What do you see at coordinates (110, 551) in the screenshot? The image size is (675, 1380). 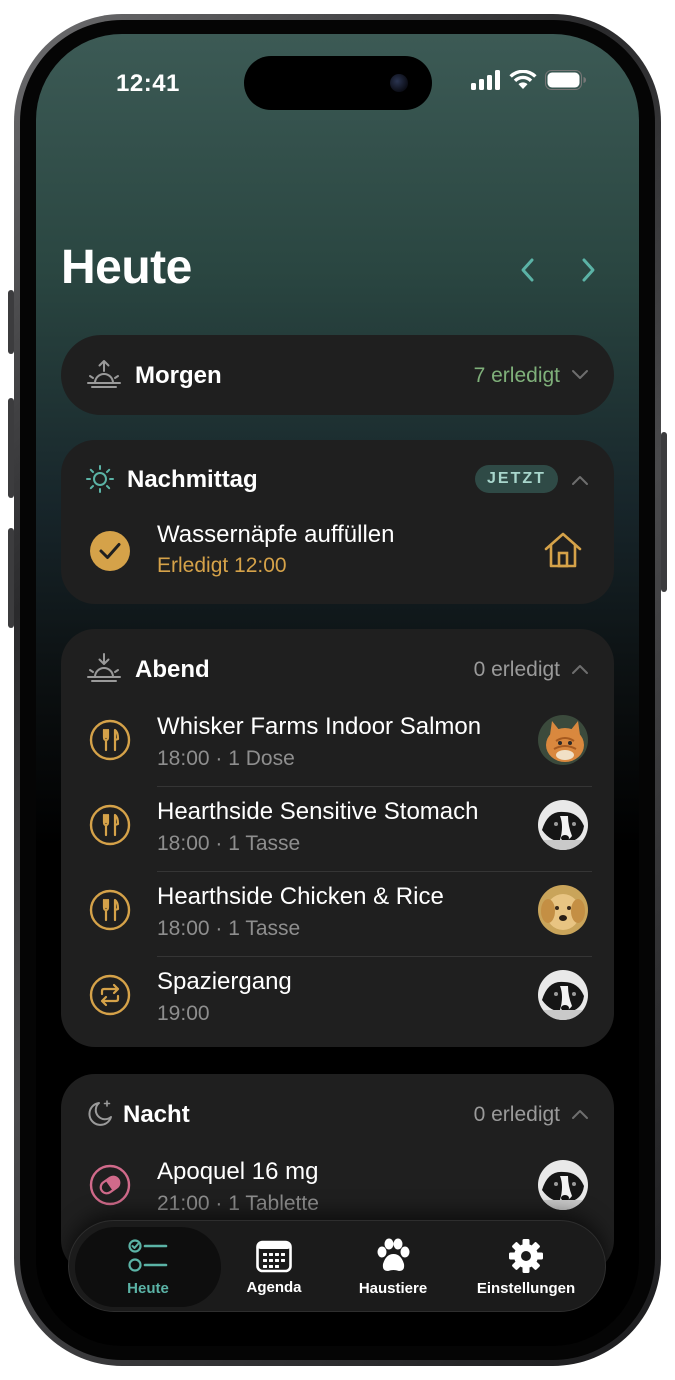 I see `checkmark-icon` at bounding box center [110, 551].